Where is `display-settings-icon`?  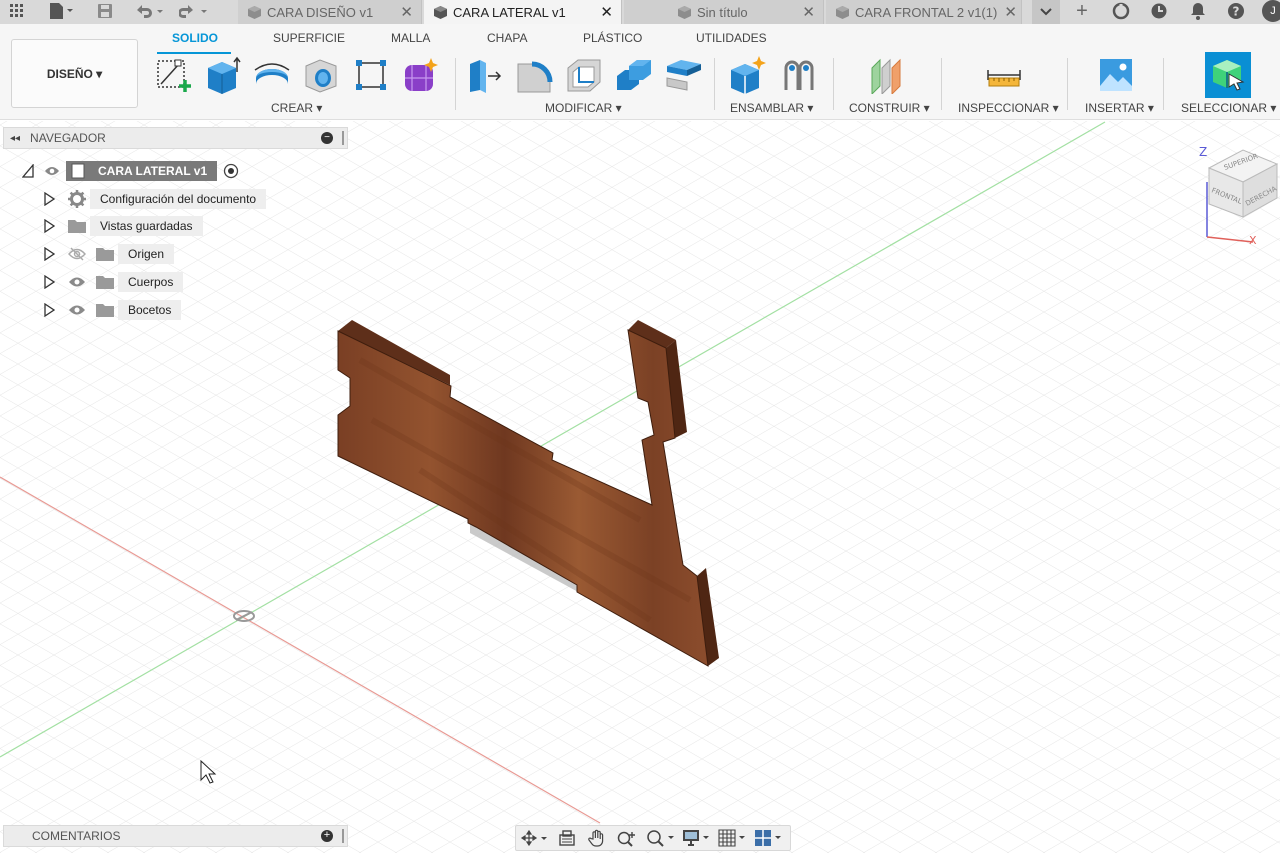 display-settings-icon is located at coordinates (696, 838).